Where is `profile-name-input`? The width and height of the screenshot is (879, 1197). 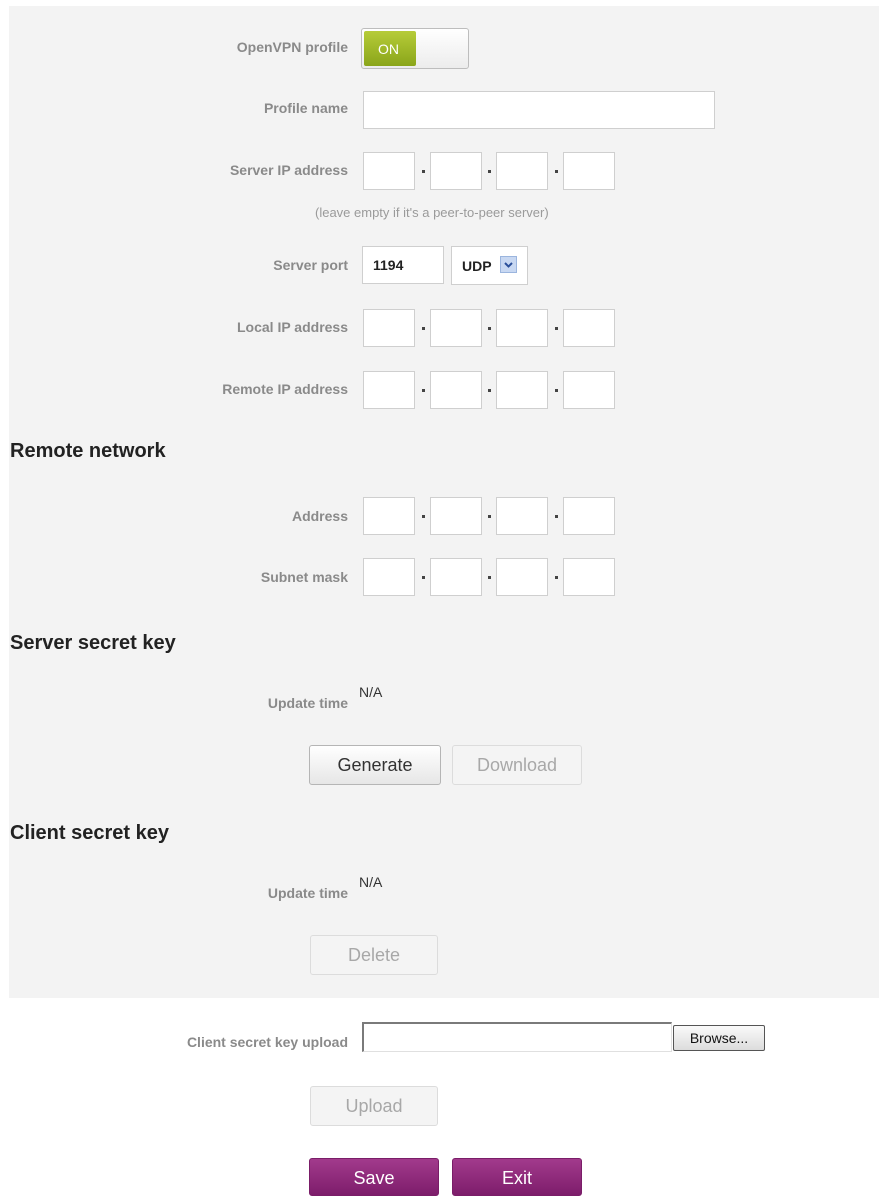 profile-name-input is located at coordinates (539, 110).